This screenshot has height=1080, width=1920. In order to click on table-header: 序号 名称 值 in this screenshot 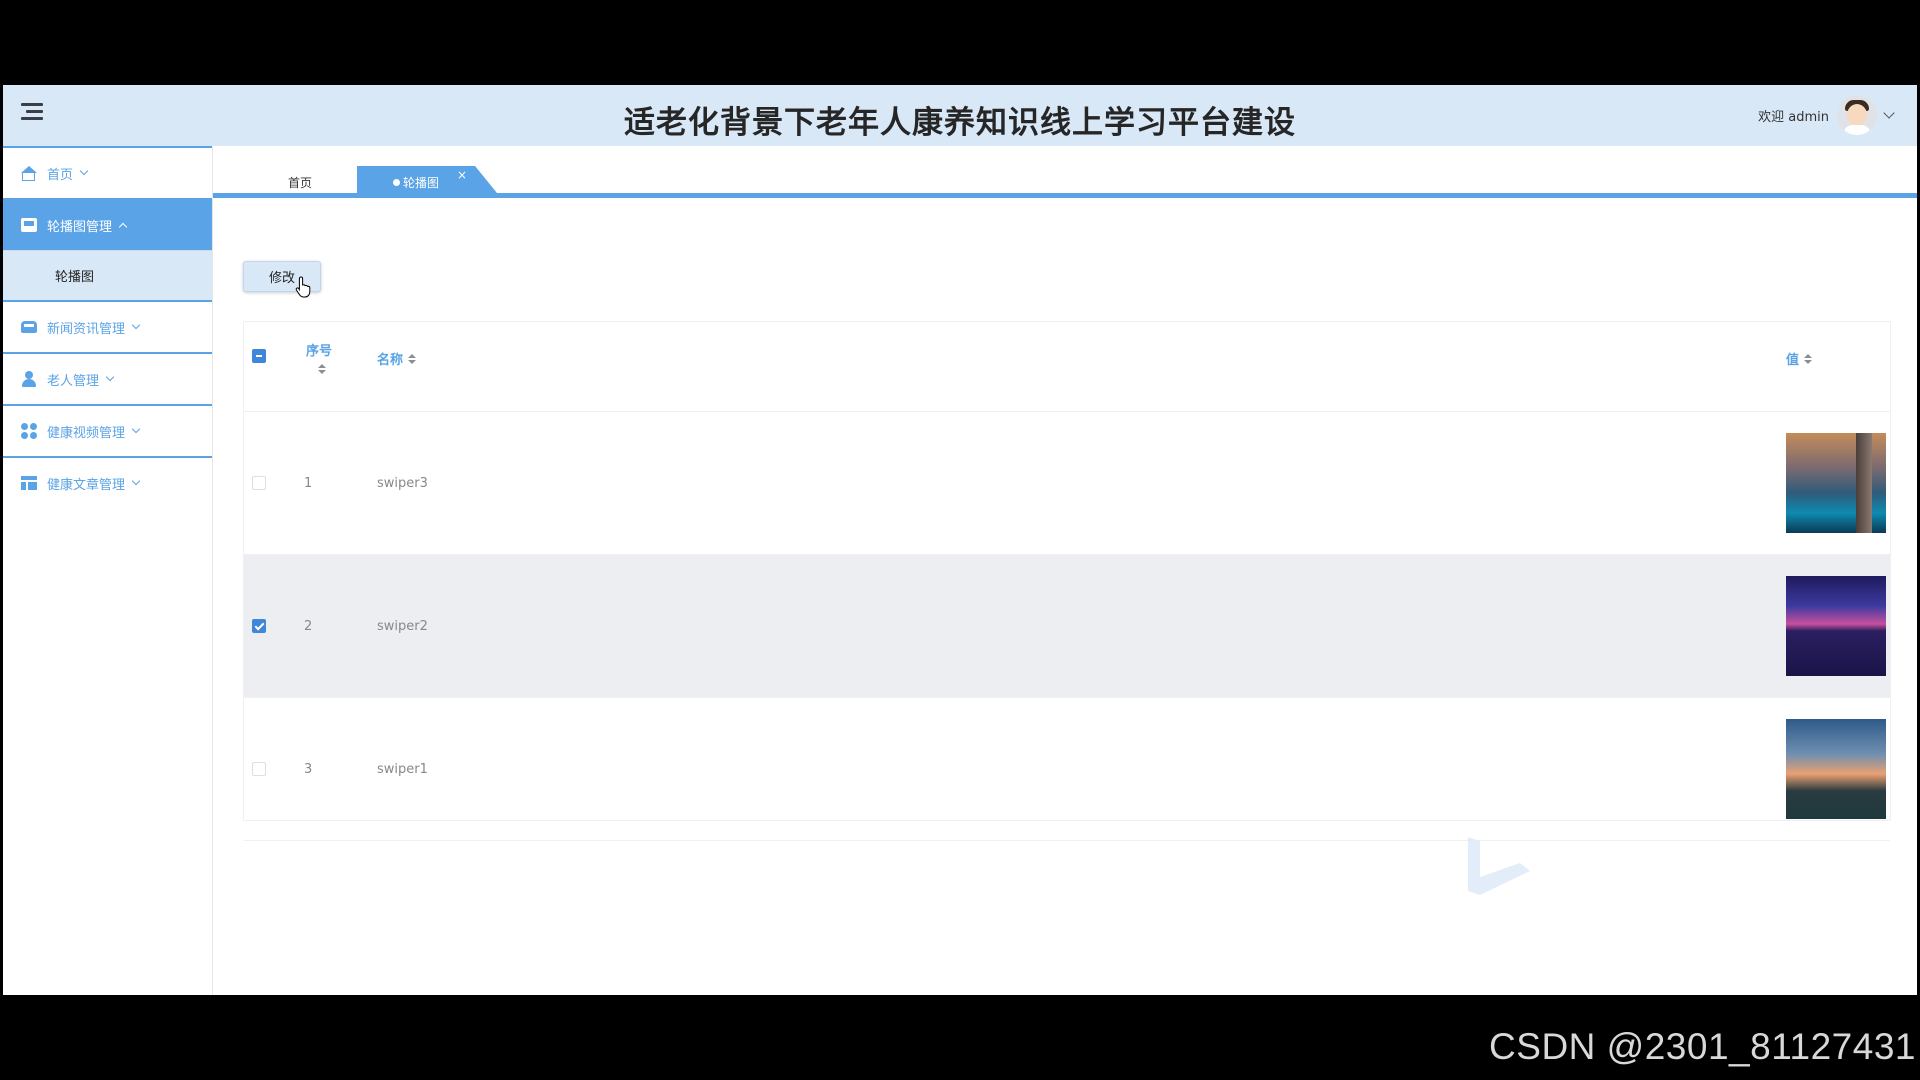, I will do `click(1067, 367)`.